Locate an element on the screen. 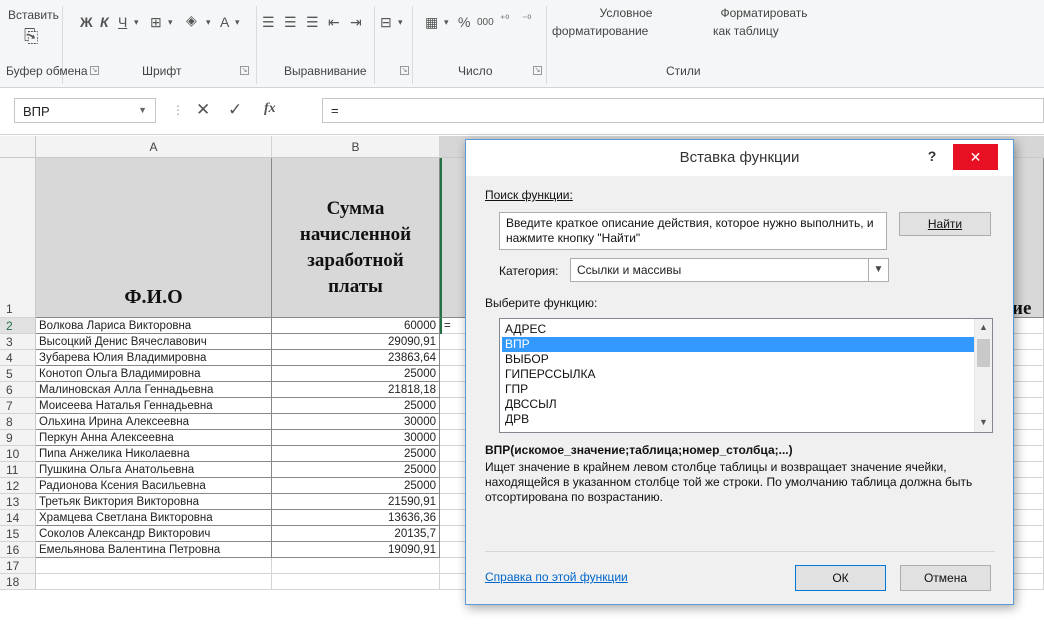 Image resolution: width=1044 pixels, height=632 pixels. close-button: ✕ is located at coordinates (975, 157).